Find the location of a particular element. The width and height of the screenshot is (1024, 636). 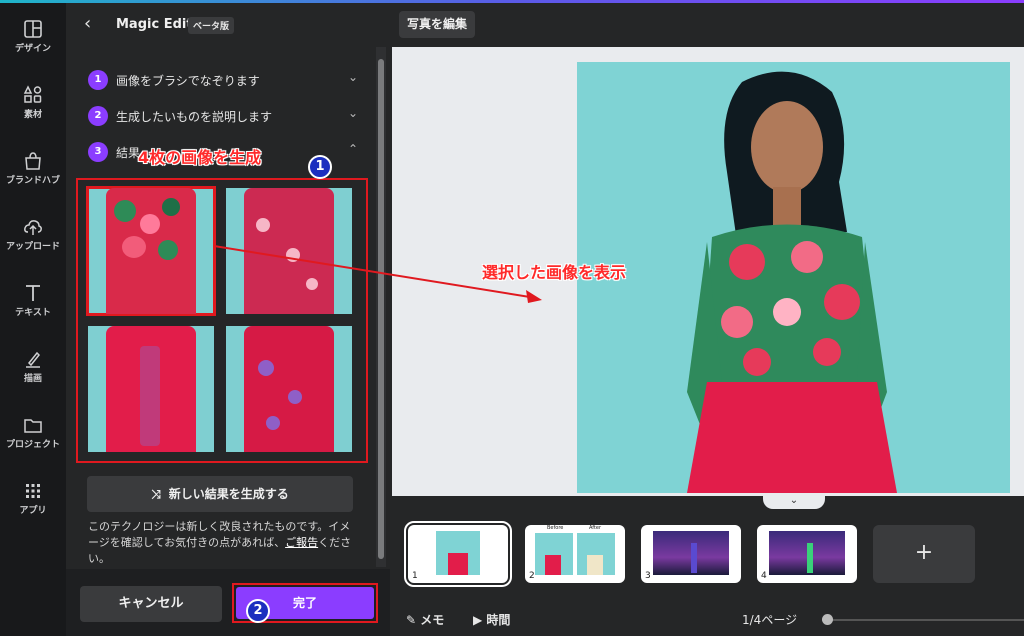

editor-toolbar: 写真を編集 is located at coordinates (707, 25).